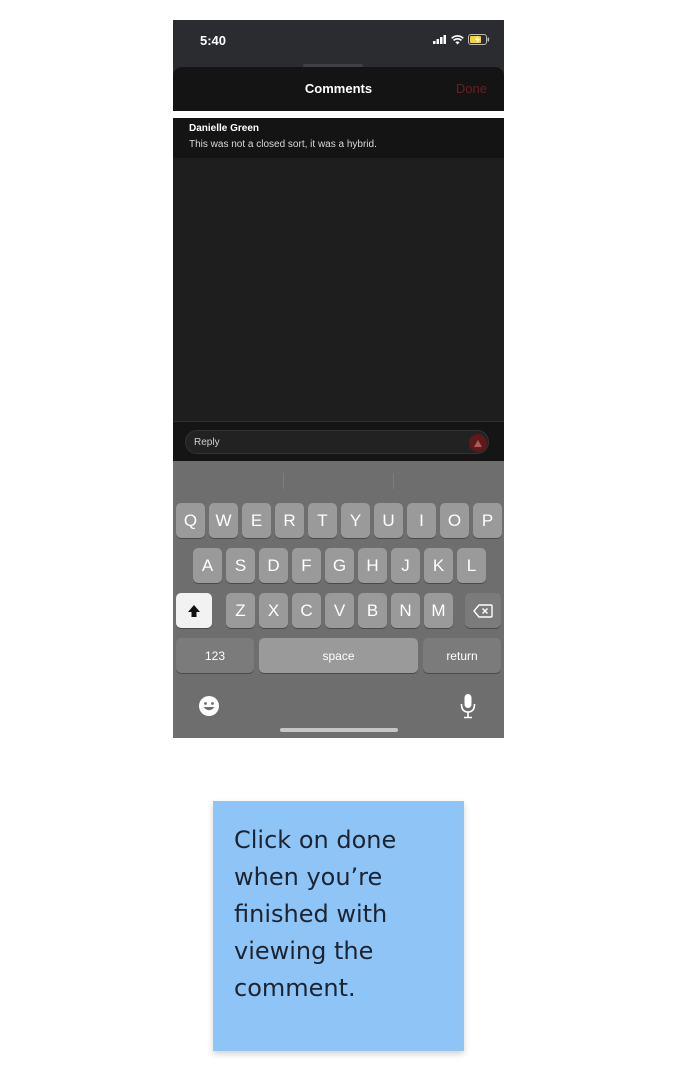  What do you see at coordinates (256, 520) in the screenshot?
I see `key-e: E` at bounding box center [256, 520].